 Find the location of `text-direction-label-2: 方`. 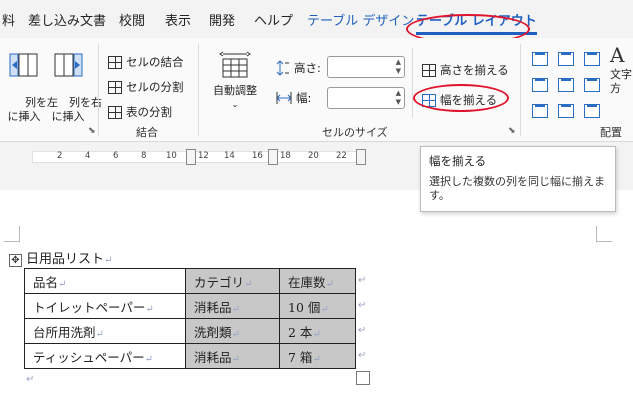

text-direction-label-2: 方 is located at coordinates (615, 88).